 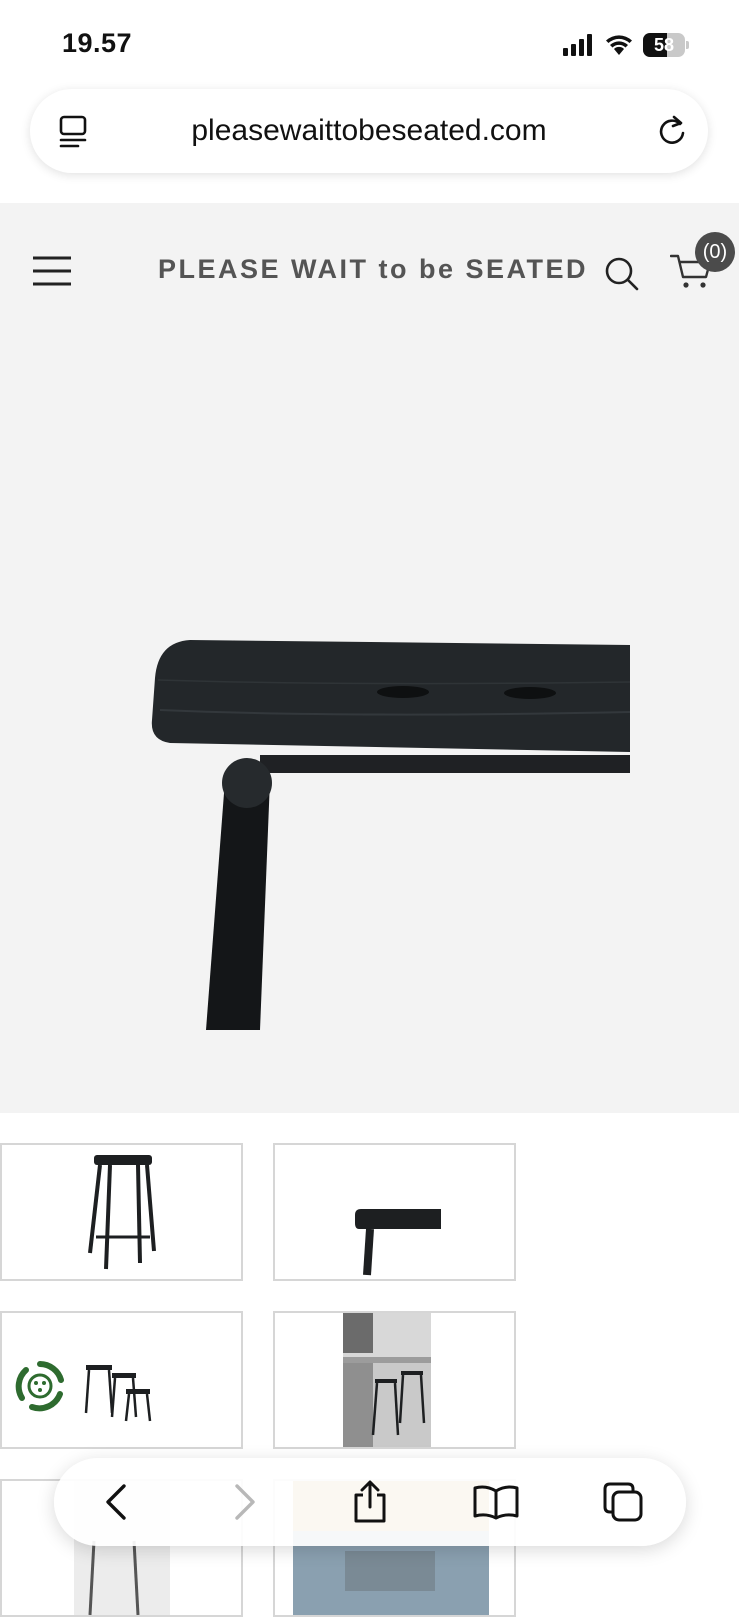 I want to click on forward-button, so click(x=244, y=1502).